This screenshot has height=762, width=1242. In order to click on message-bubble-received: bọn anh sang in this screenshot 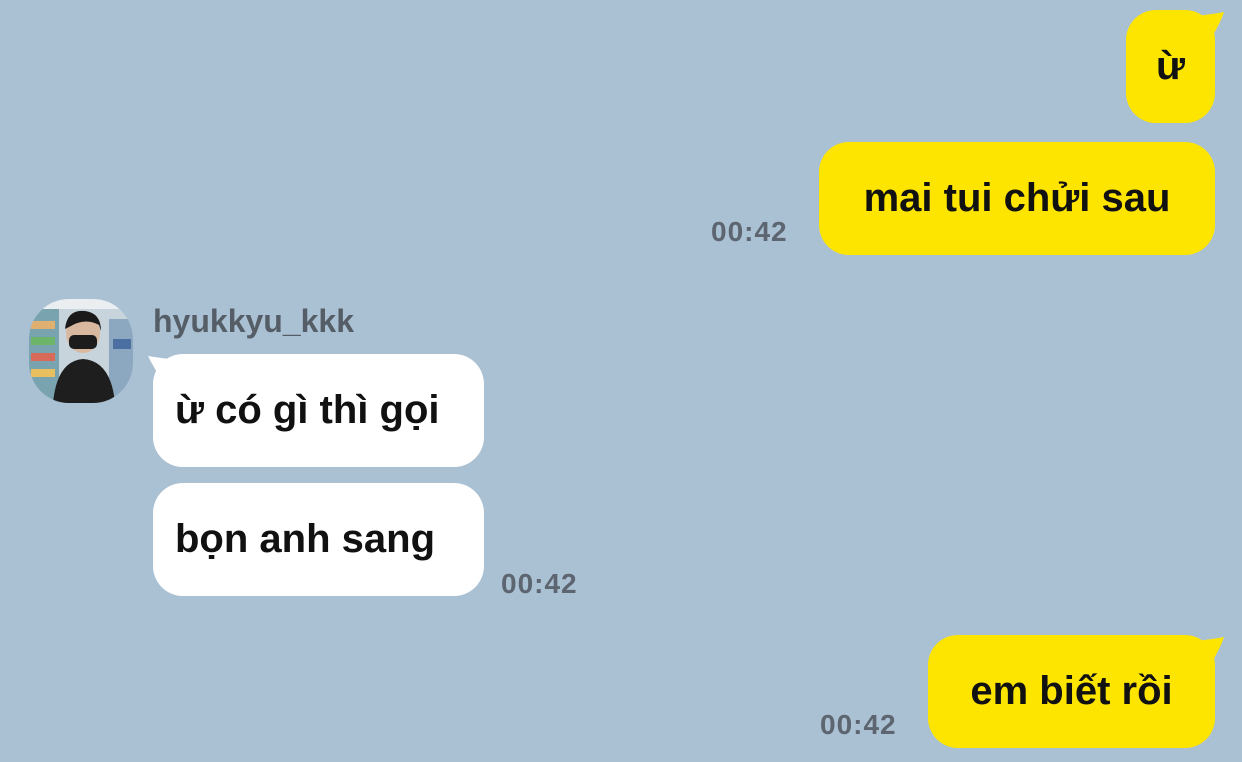, I will do `click(318, 539)`.